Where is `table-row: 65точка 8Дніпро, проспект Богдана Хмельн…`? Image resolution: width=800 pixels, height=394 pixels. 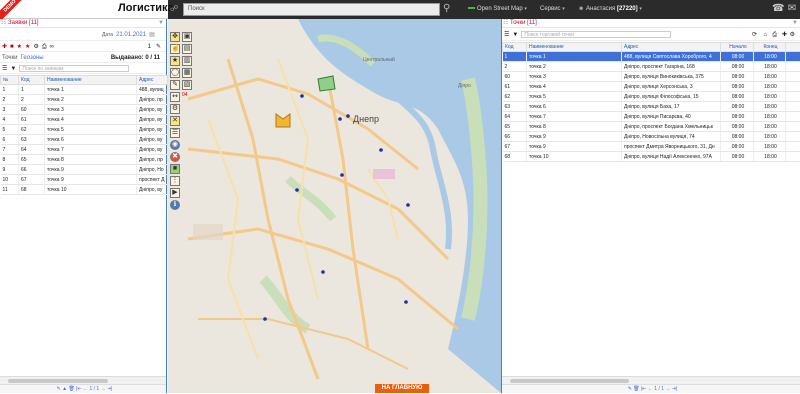
table-row: 65точка 8Дніпро, проспект Богдана Хмельн… is located at coordinates (651, 127).